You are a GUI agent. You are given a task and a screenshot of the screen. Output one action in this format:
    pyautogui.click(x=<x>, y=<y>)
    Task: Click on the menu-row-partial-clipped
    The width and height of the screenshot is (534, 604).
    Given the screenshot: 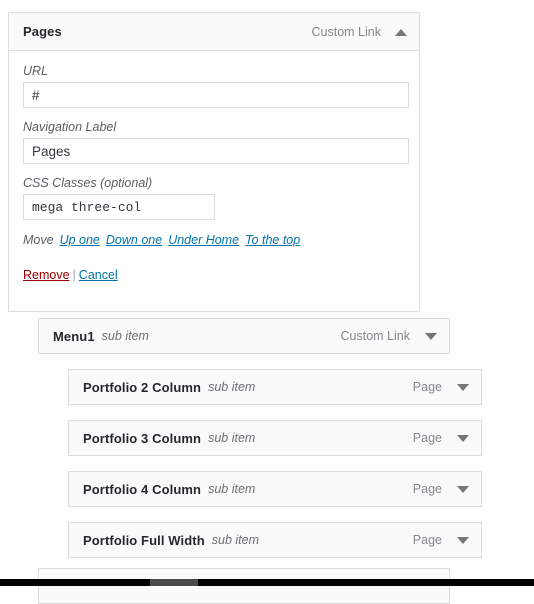 What is the action you would take?
    pyautogui.click(x=244, y=586)
    